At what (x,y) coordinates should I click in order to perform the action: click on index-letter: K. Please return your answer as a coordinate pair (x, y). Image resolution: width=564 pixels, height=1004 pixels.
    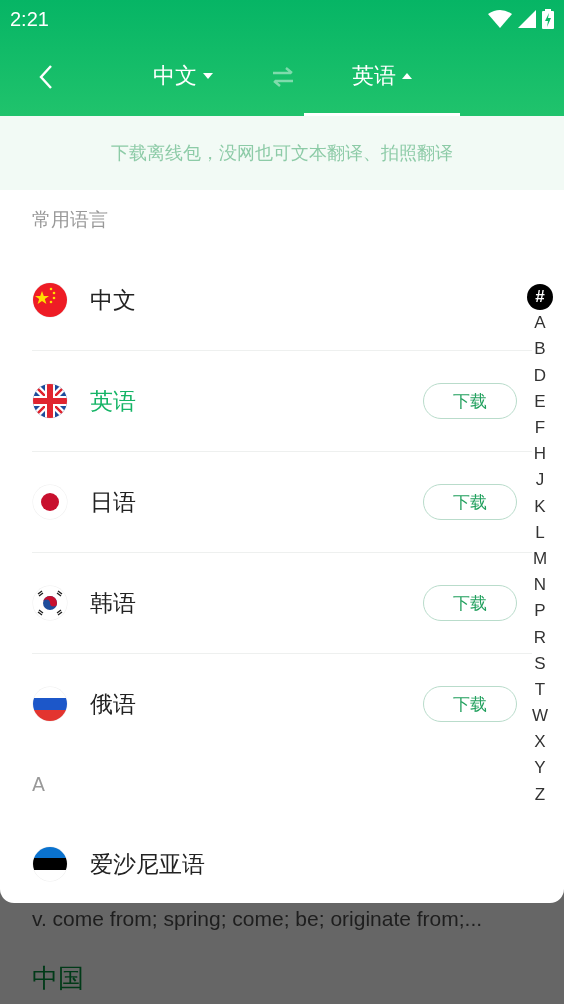
    Looking at the image, I should click on (540, 506).